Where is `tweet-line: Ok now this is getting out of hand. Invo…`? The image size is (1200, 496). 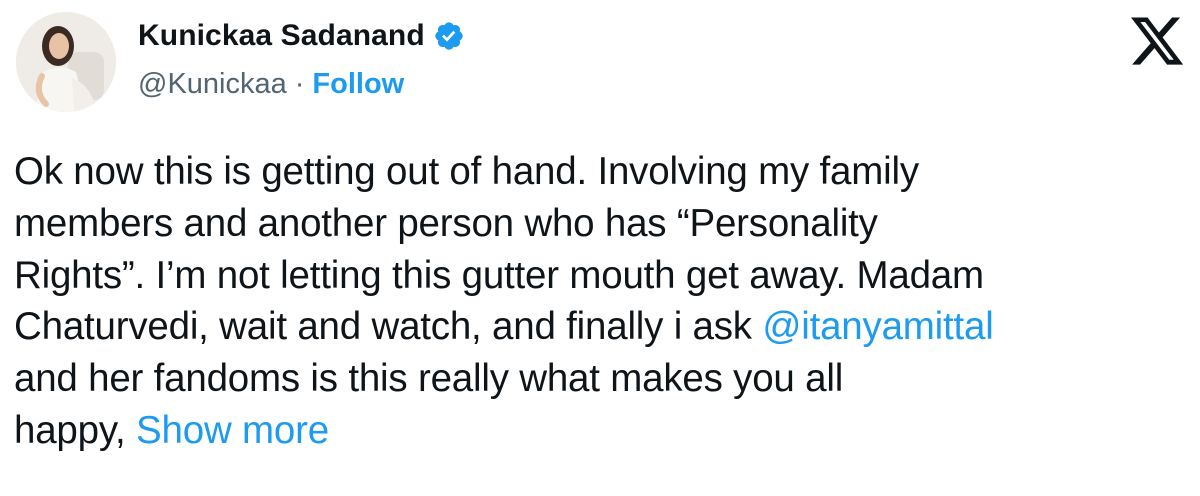 tweet-line: Ok now this is getting out of hand. Invo… is located at coordinates (466, 171).